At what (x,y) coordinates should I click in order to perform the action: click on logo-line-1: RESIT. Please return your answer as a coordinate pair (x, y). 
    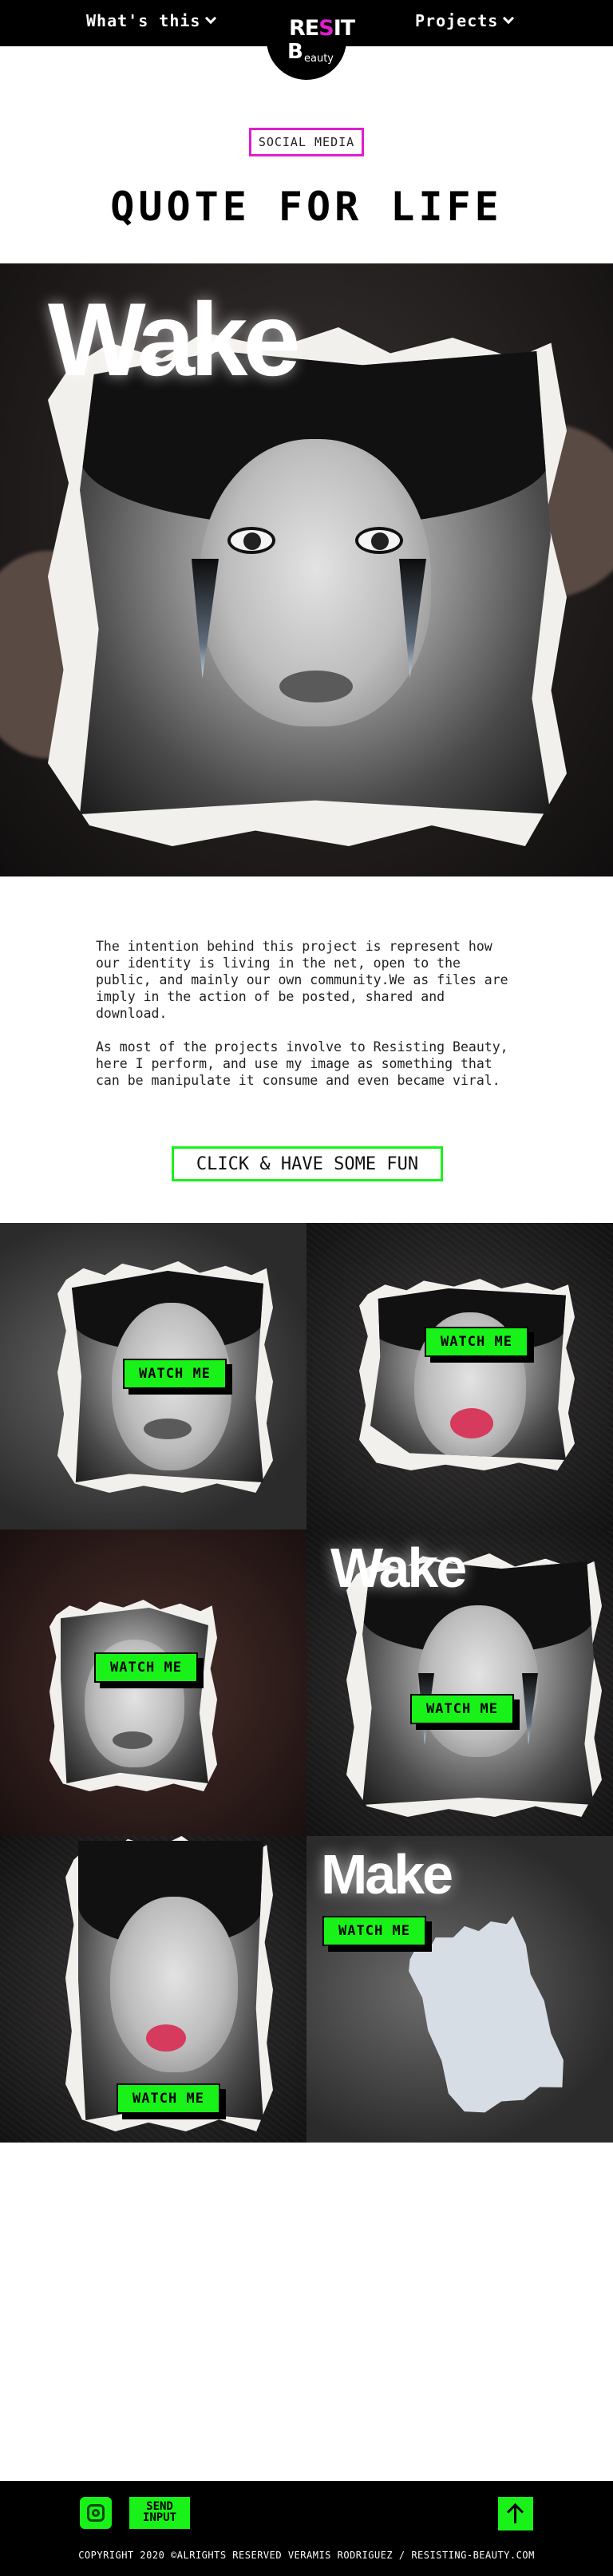
    Looking at the image, I should click on (322, 29).